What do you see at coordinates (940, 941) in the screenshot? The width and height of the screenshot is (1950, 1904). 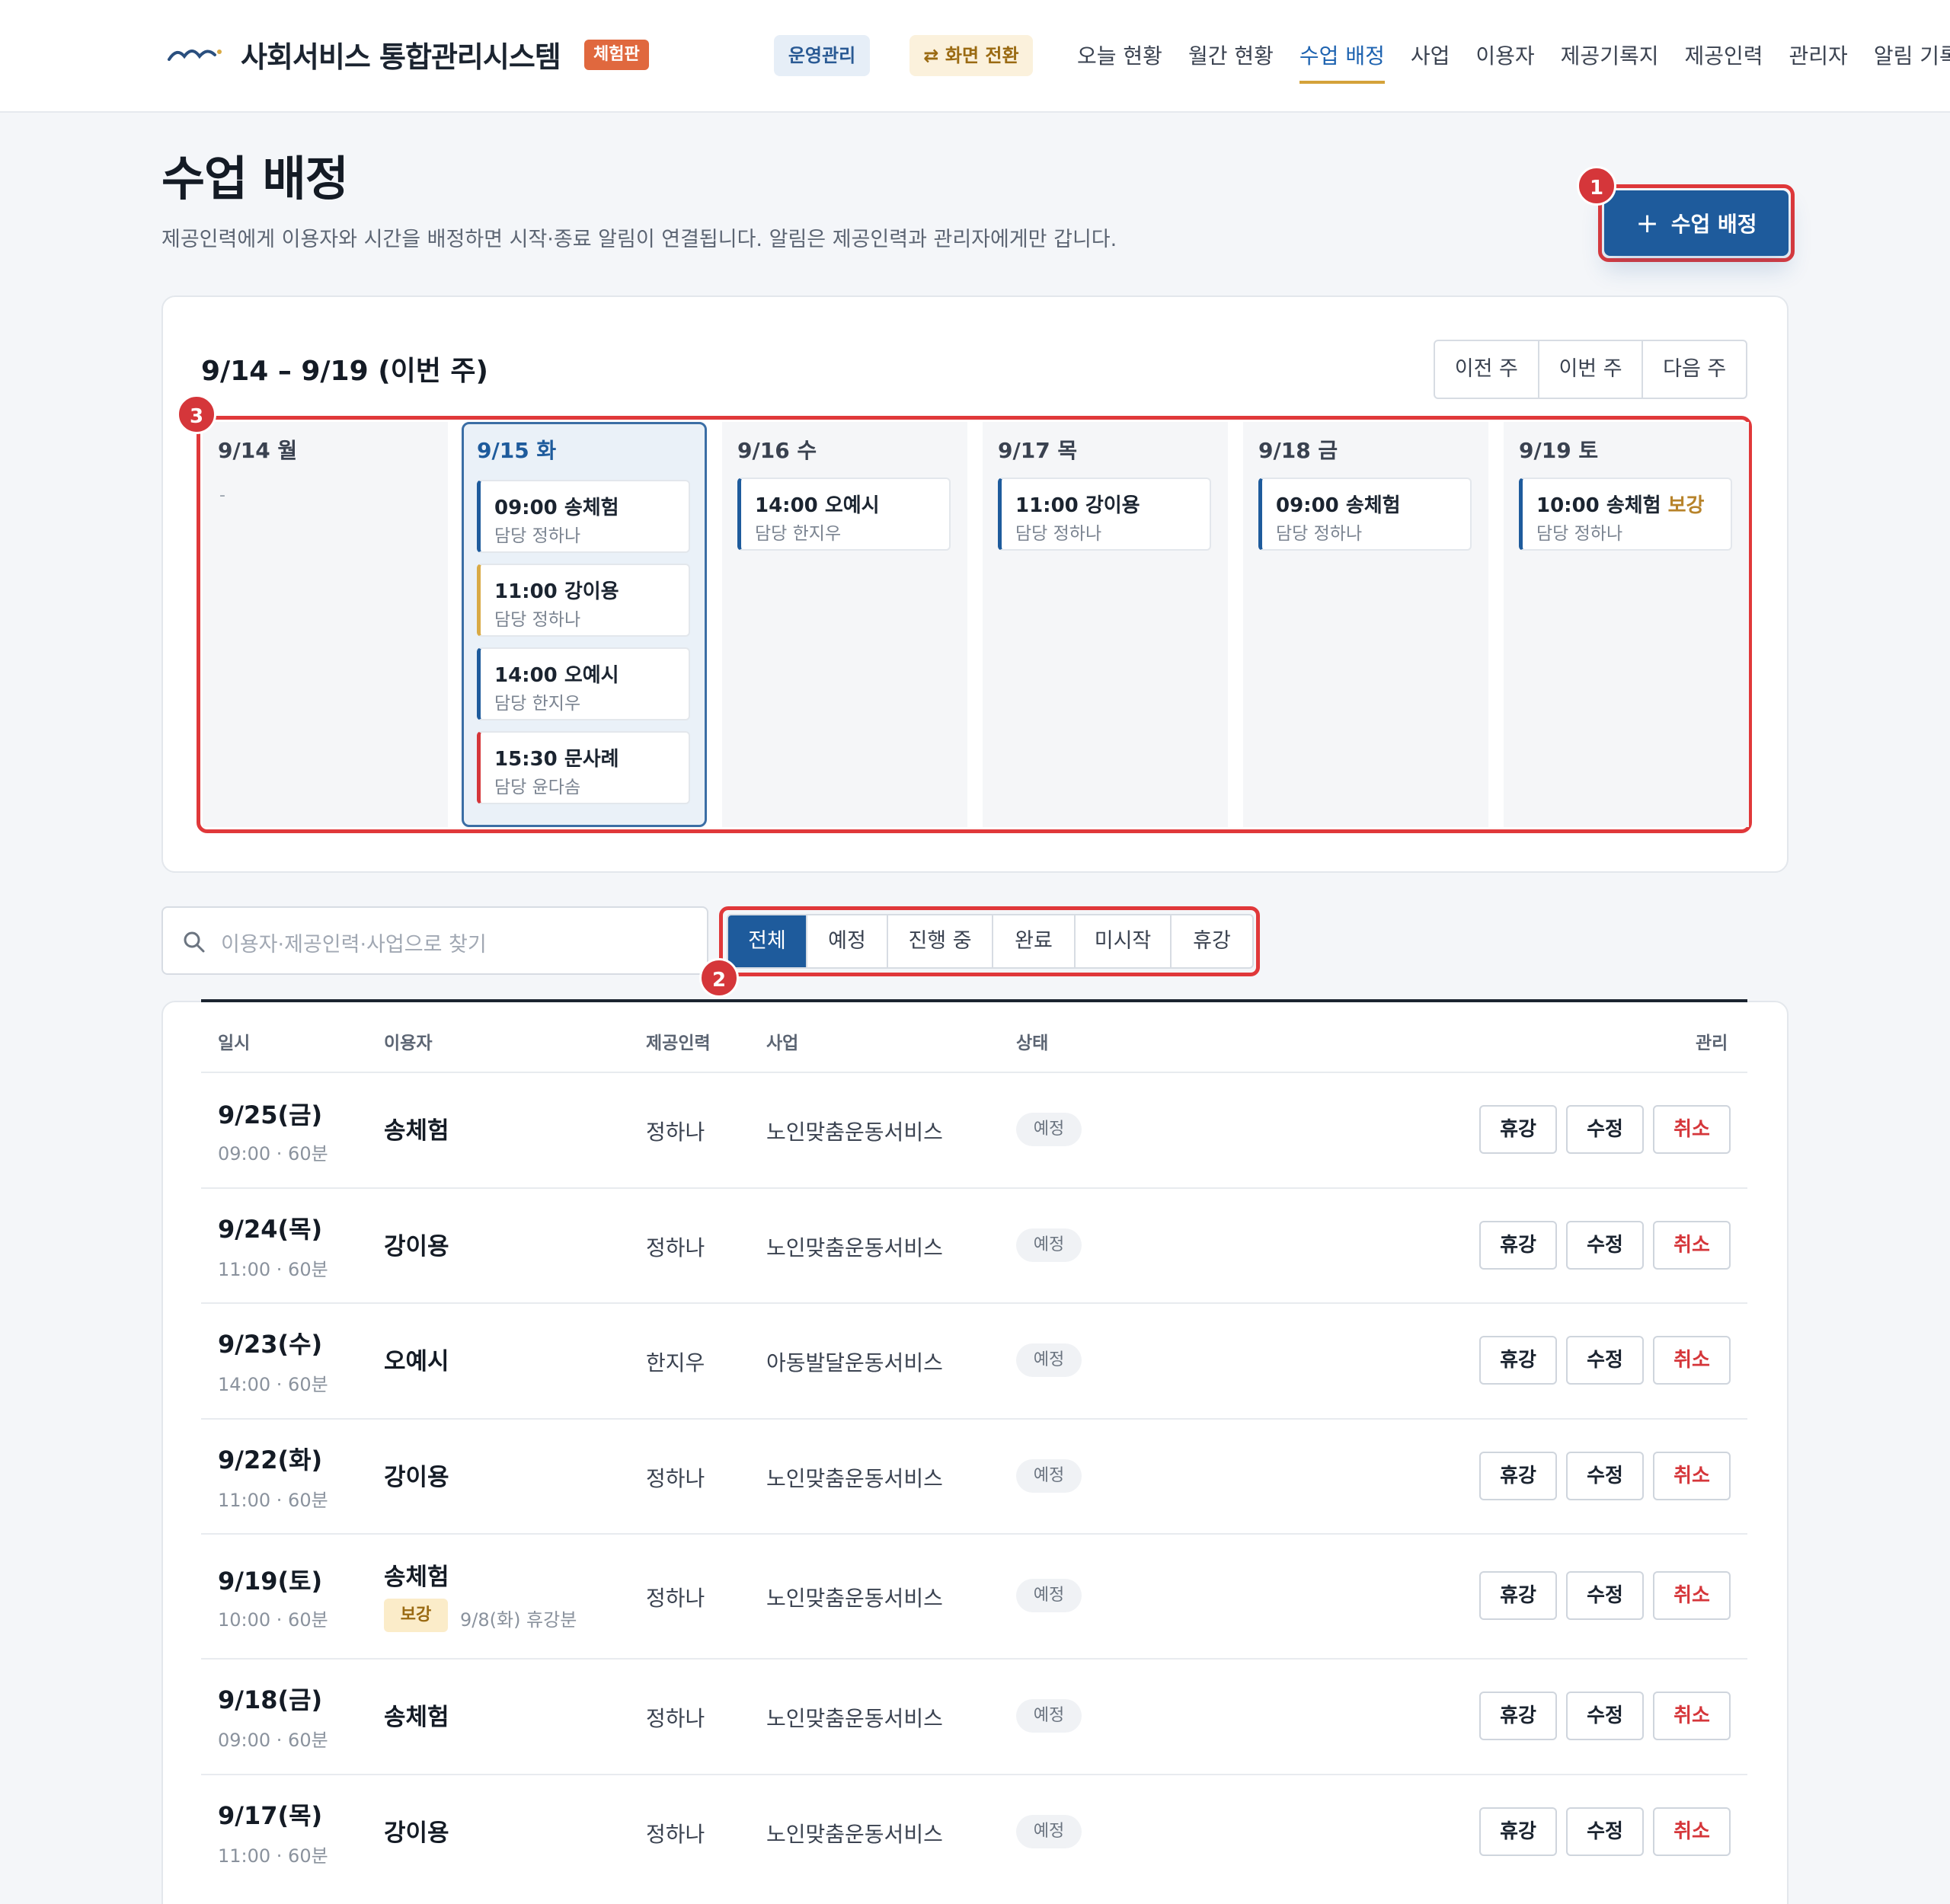 I see `filter-in-progress: 진행 중` at bounding box center [940, 941].